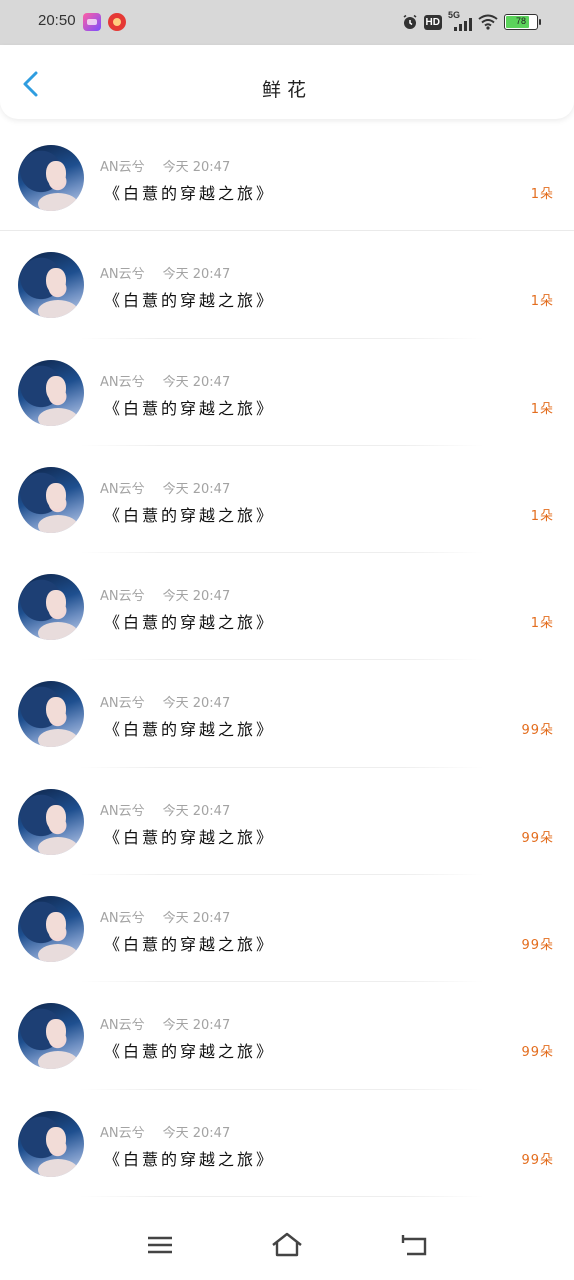 The height and width of the screenshot is (1280, 574). I want to click on system-nav-bar, so click(287, 1246).